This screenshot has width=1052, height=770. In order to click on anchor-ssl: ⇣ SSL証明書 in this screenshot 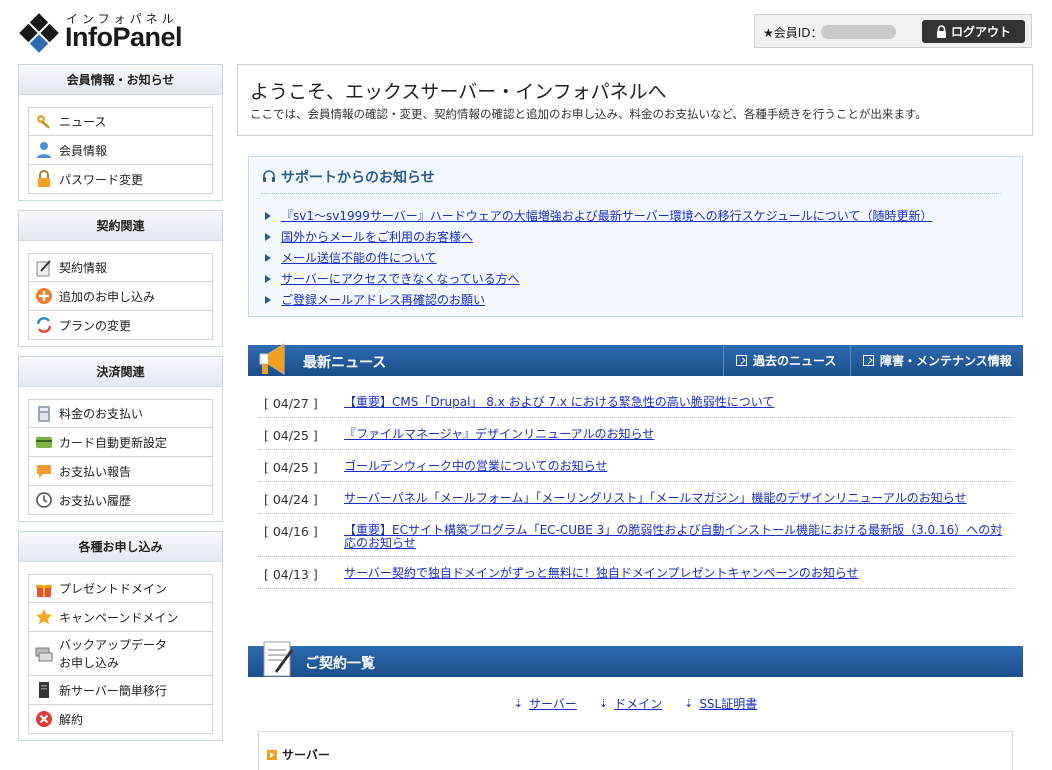, I will do `click(720, 703)`.